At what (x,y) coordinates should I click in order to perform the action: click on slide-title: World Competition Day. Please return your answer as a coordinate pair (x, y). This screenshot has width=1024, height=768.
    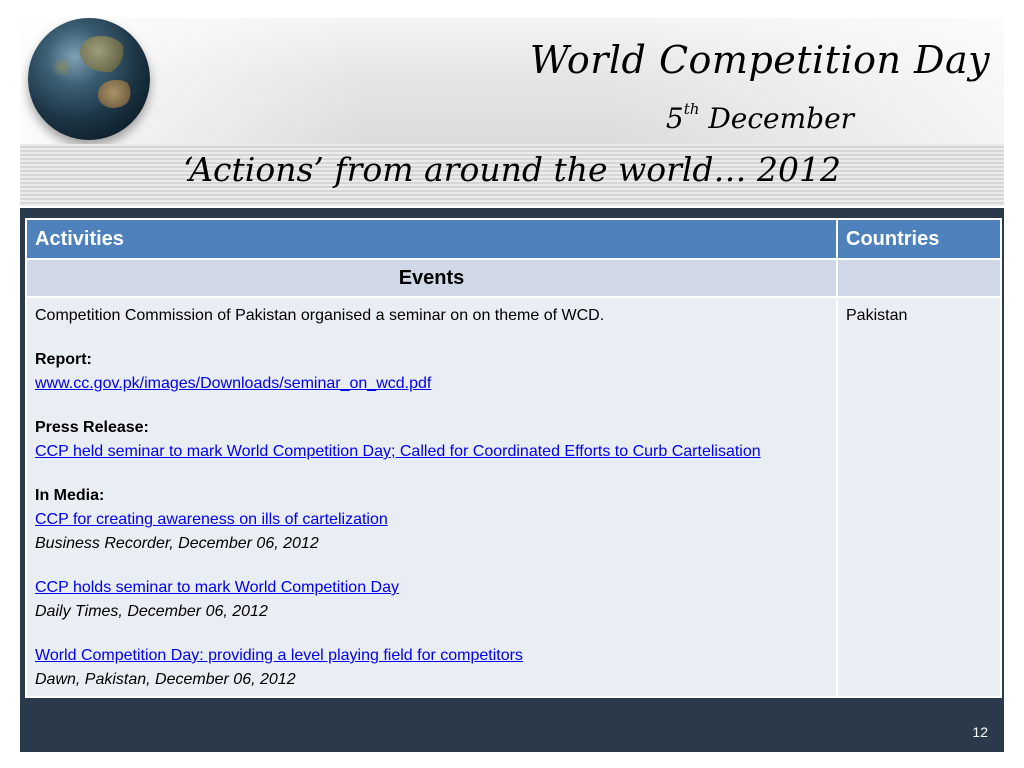
    Looking at the image, I should click on (760, 60).